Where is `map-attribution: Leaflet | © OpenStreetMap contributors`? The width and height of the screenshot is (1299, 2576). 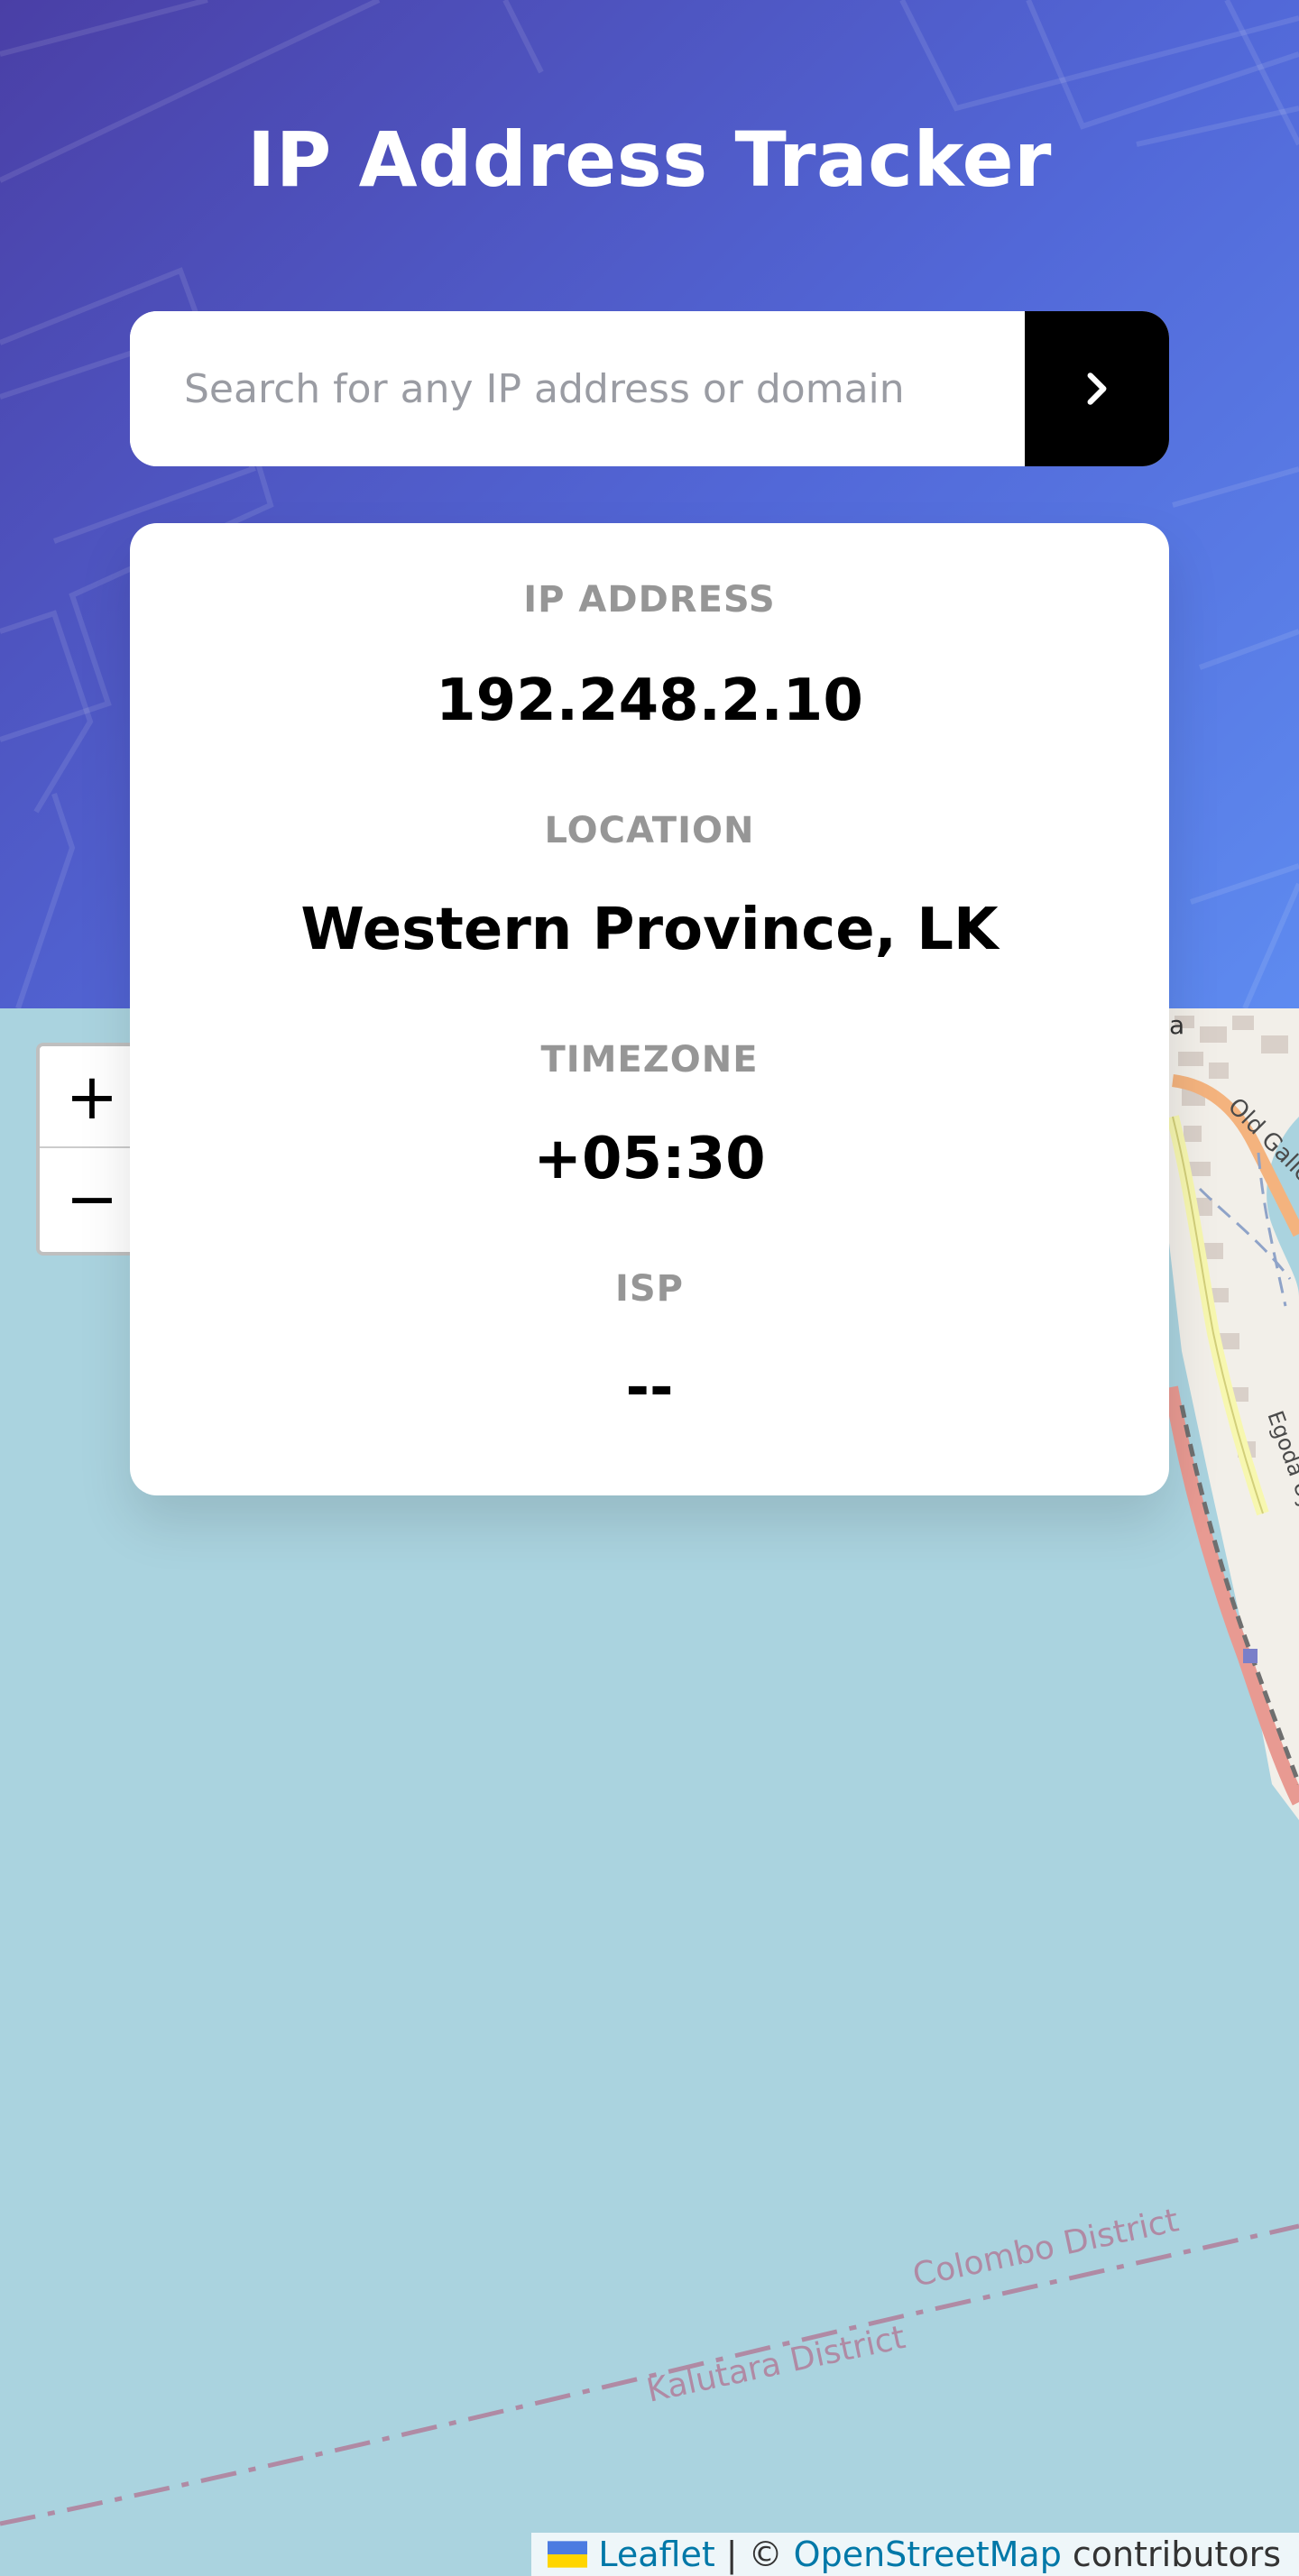
map-attribution: Leaflet | © OpenStreetMap contributors is located at coordinates (915, 2554).